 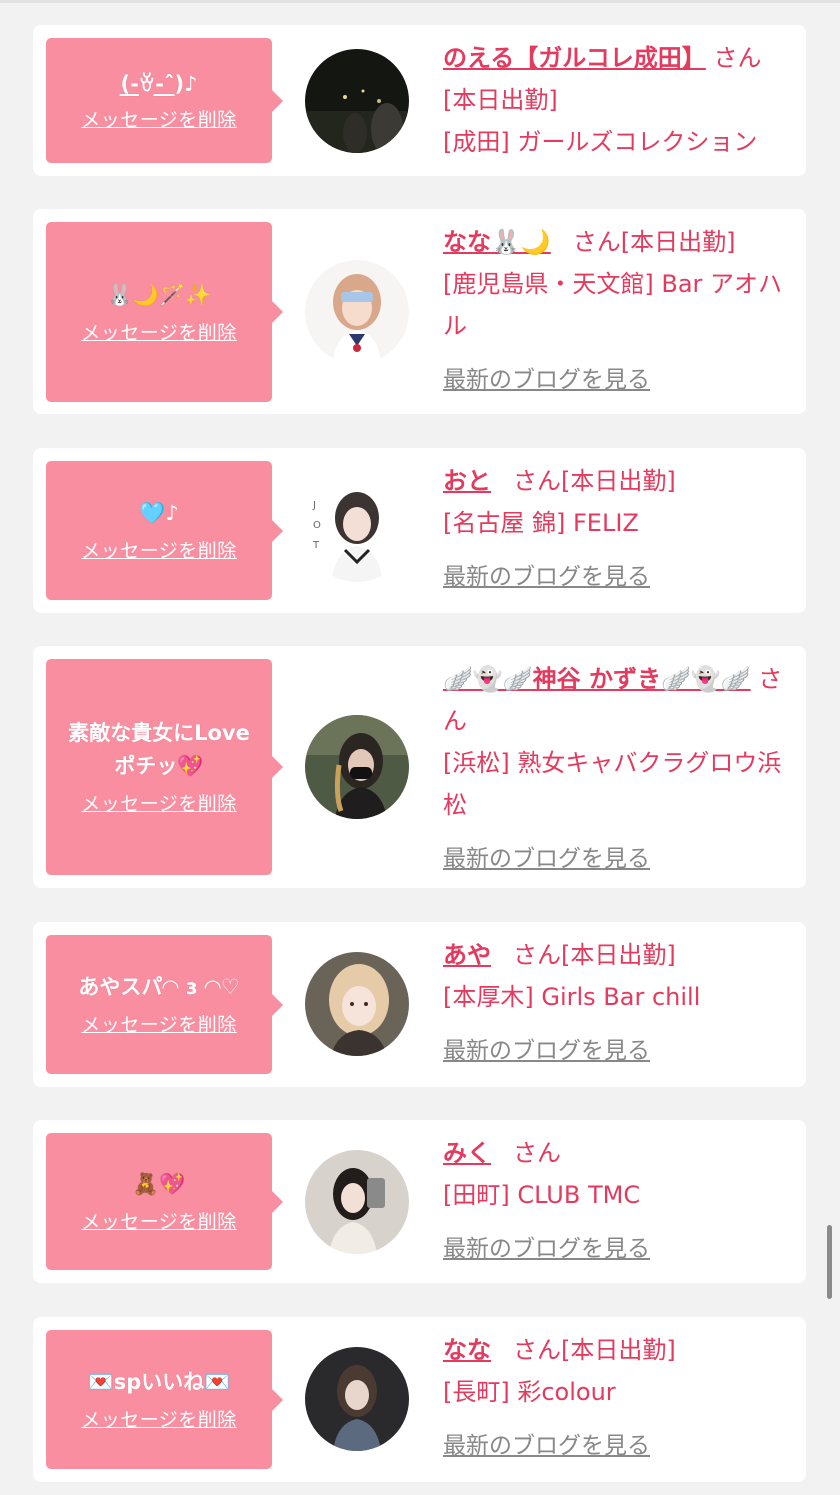 I want to click on profile-name-link: なな, so click(x=467, y=1350).